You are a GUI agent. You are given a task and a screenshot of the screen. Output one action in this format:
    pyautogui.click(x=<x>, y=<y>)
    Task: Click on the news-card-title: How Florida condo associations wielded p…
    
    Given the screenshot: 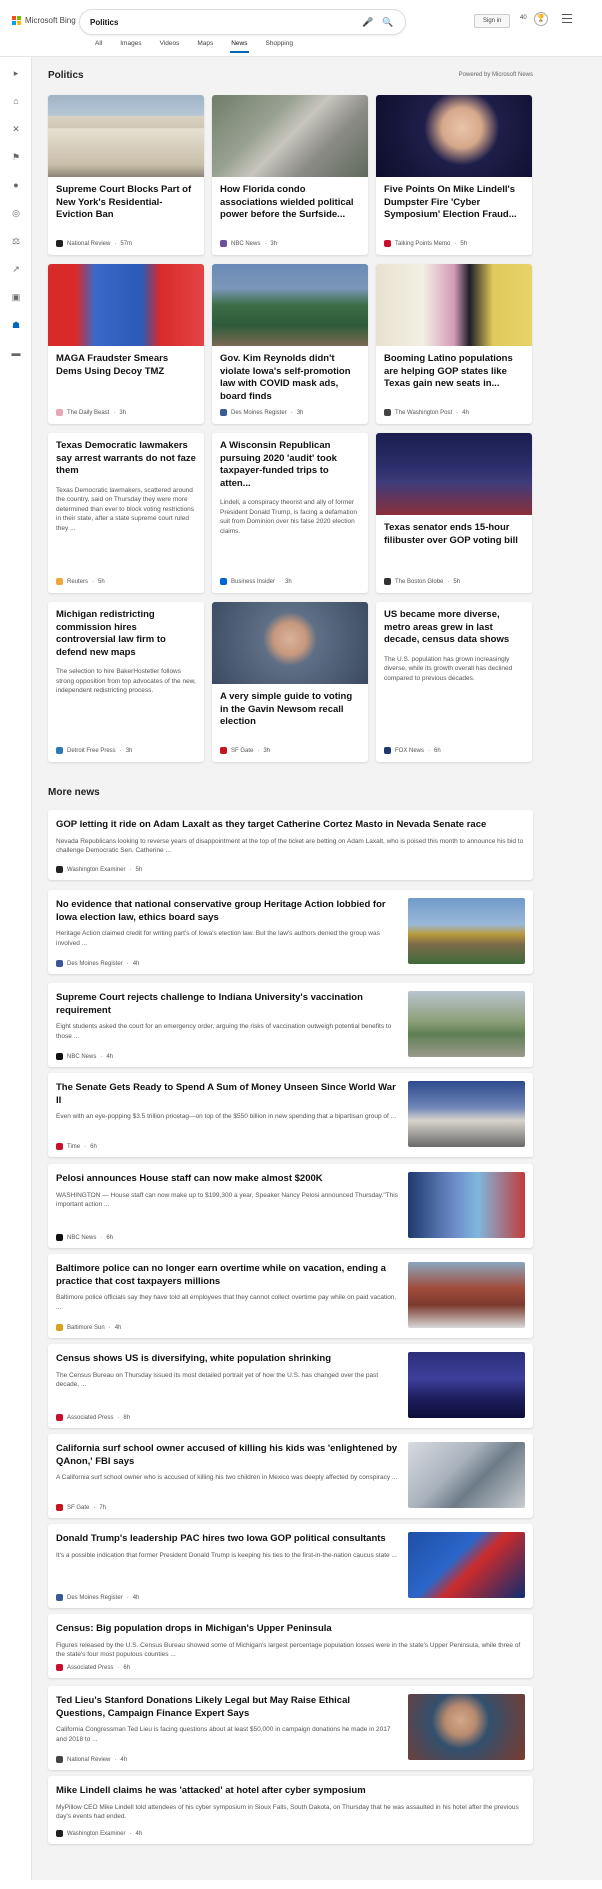 What is the action you would take?
    pyautogui.click(x=290, y=203)
    